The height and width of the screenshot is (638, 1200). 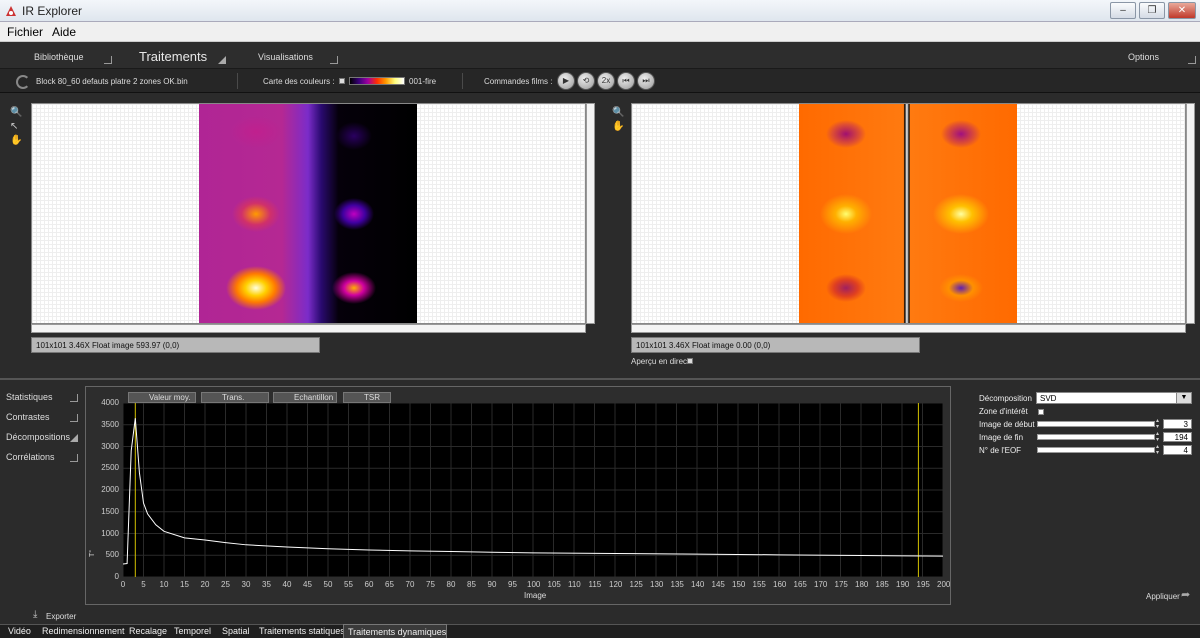 What do you see at coordinates (554, 584) in the screenshot?
I see `x-tick-label: 105` at bounding box center [554, 584].